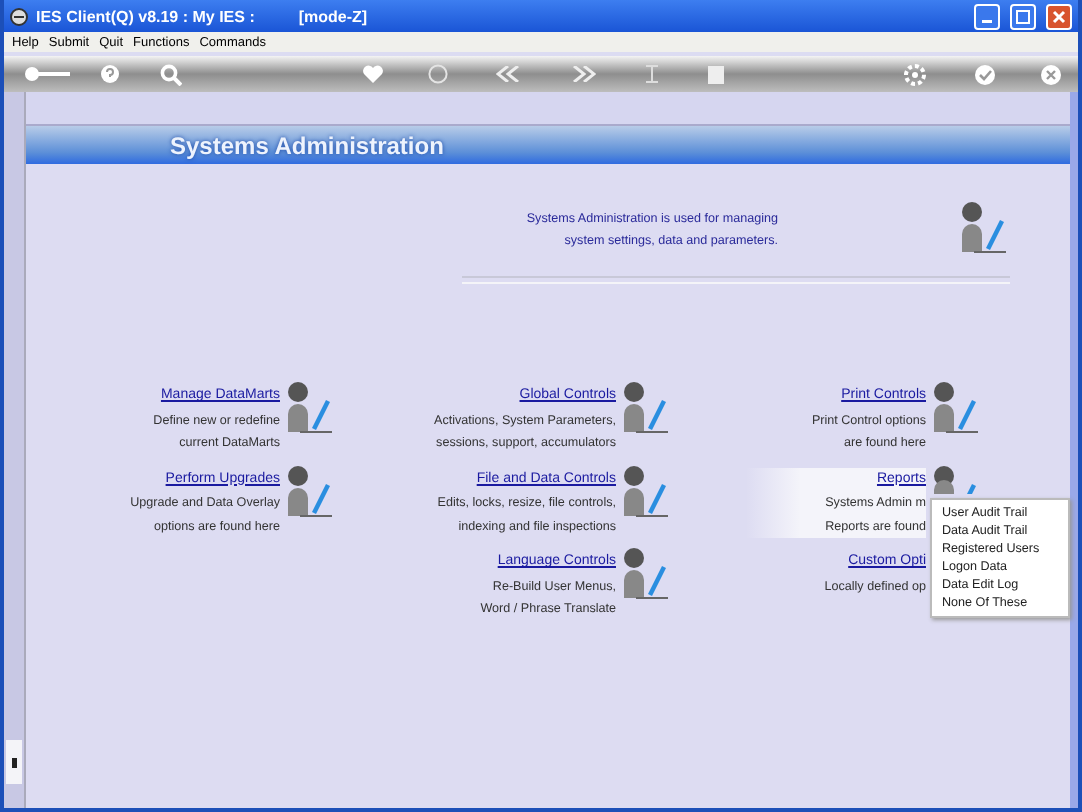 The height and width of the screenshot is (812, 1082). I want to click on page-title: Systems Administration, so click(307, 145).